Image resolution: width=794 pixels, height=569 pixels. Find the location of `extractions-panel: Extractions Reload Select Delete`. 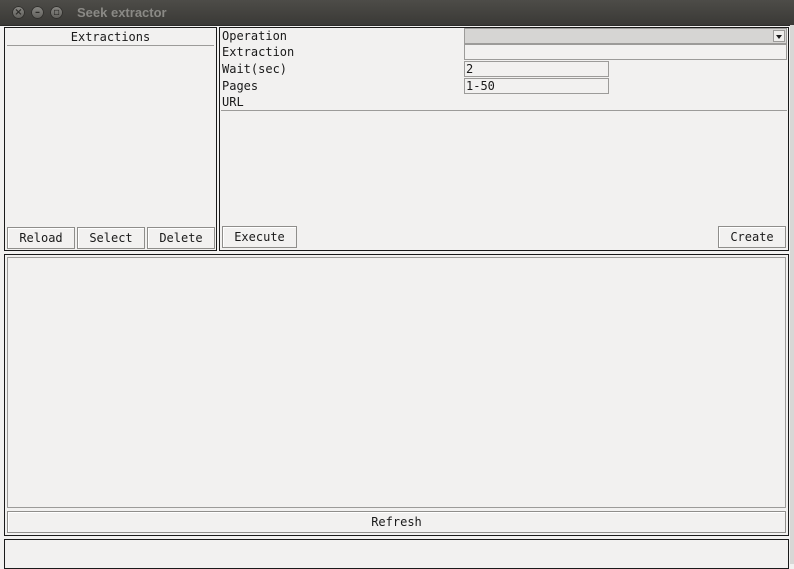

extractions-panel: Extractions Reload Select Delete is located at coordinates (110, 139).